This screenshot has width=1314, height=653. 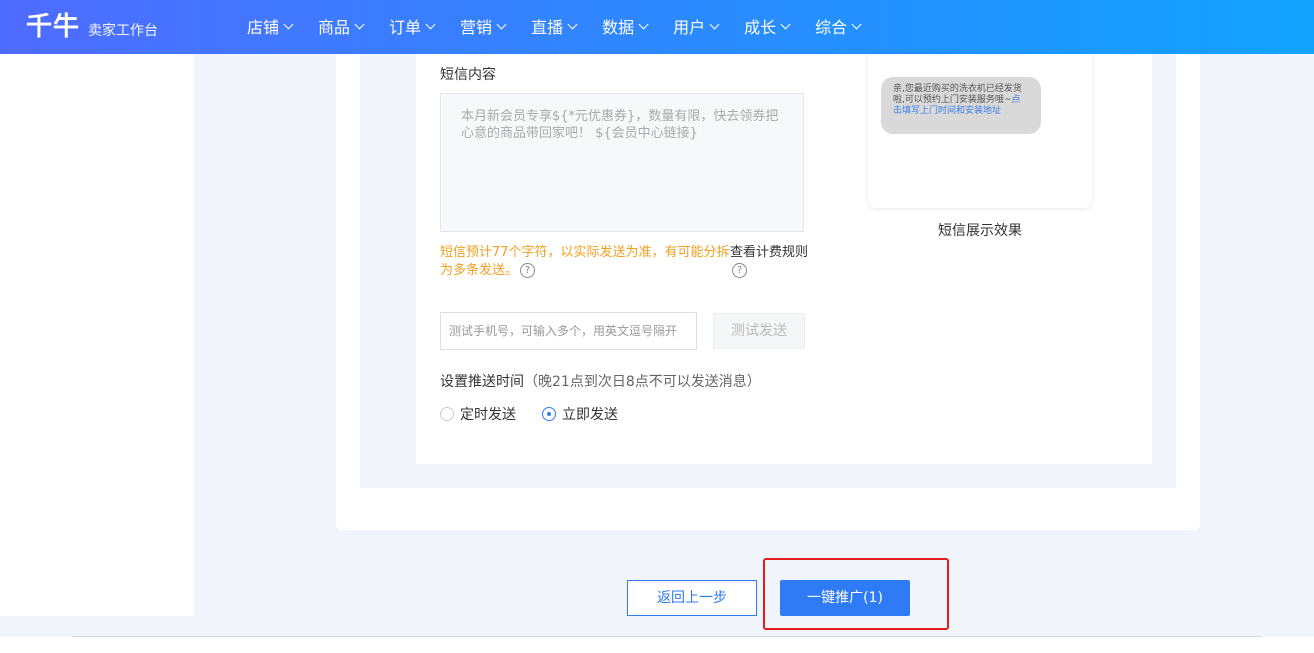 What do you see at coordinates (447, 414) in the screenshot?
I see `radio-button` at bounding box center [447, 414].